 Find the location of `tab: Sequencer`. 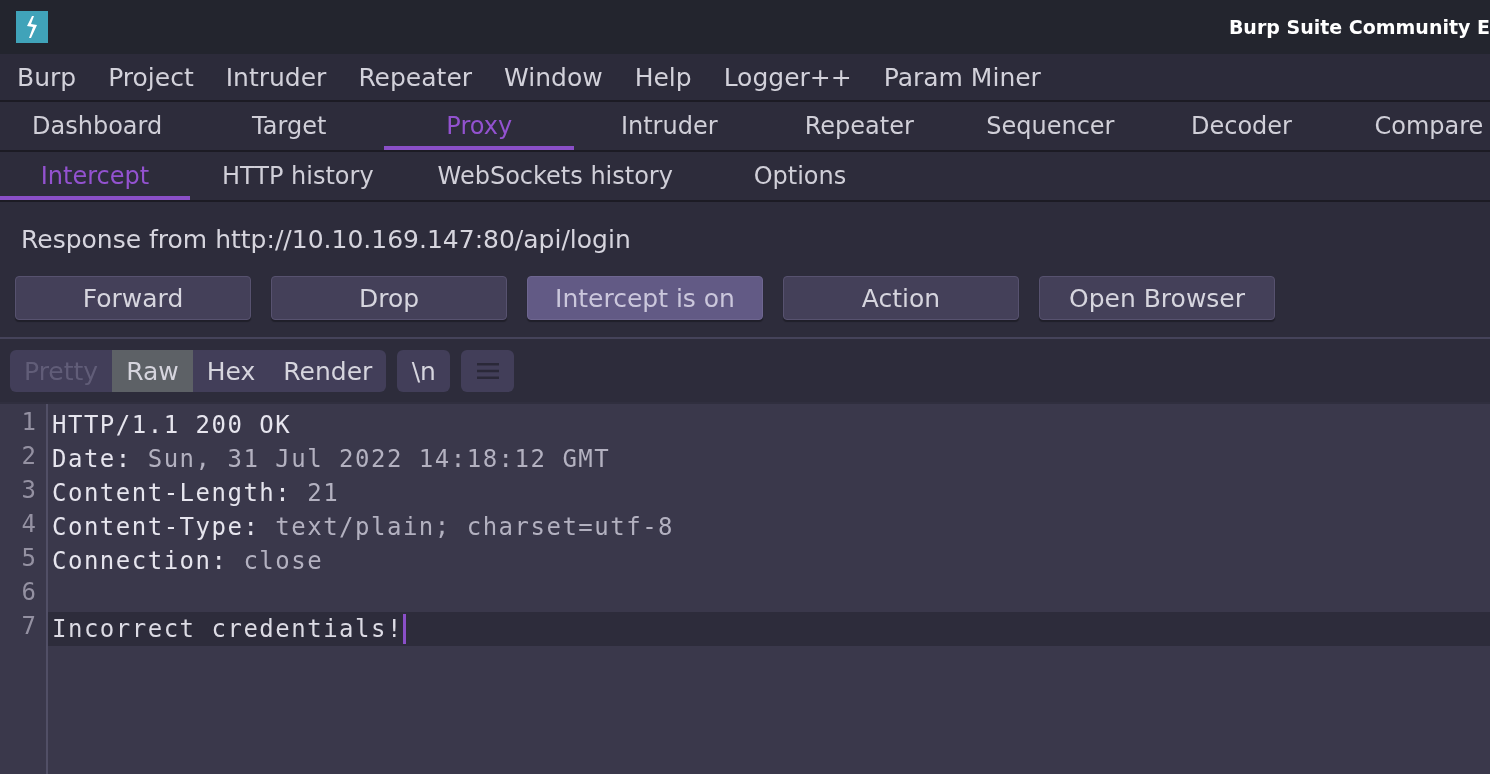

tab: Sequencer is located at coordinates (1050, 126).